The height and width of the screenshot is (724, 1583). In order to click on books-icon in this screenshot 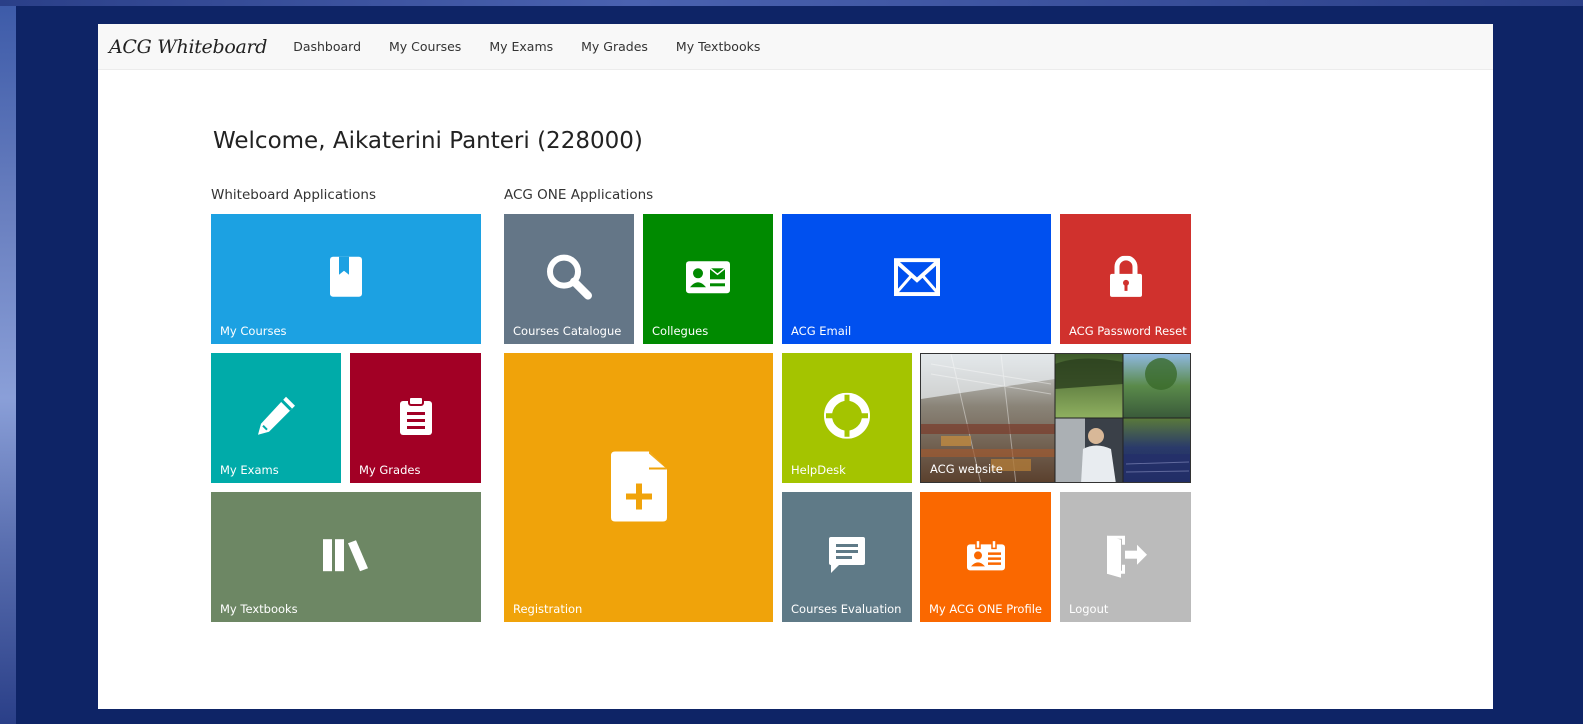, I will do `click(346, 555)`.